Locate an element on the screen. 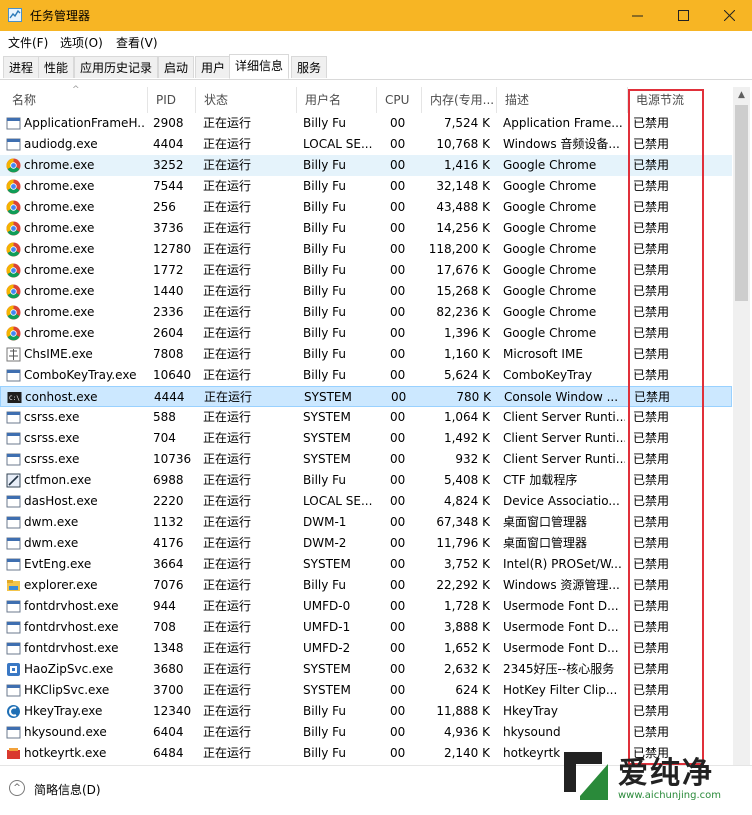  scrollbar-thumb is located at coordinates (741, 203).